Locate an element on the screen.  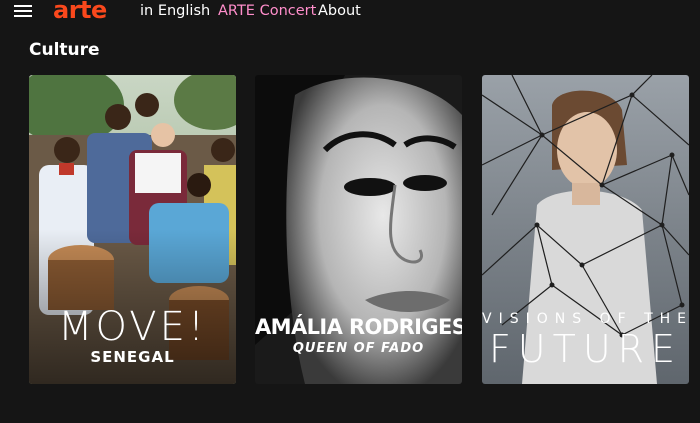
card-title: VISIONS OF THE is located at coordinates (585, 319).